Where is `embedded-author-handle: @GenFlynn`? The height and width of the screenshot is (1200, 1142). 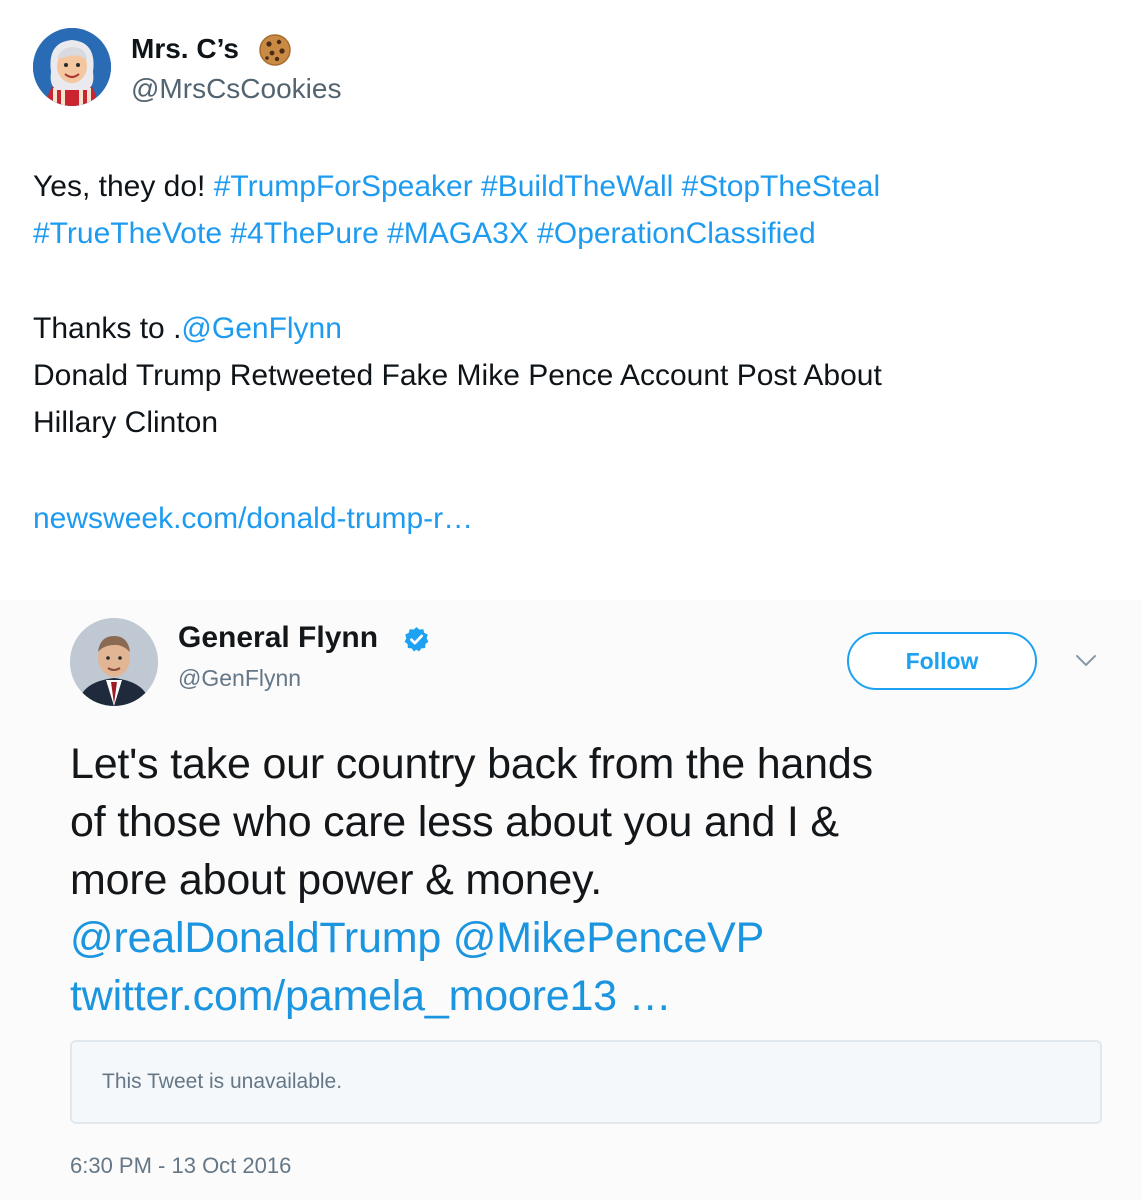 embedded-author-handle: @GenFlynn is located at coordinates (240, 678).